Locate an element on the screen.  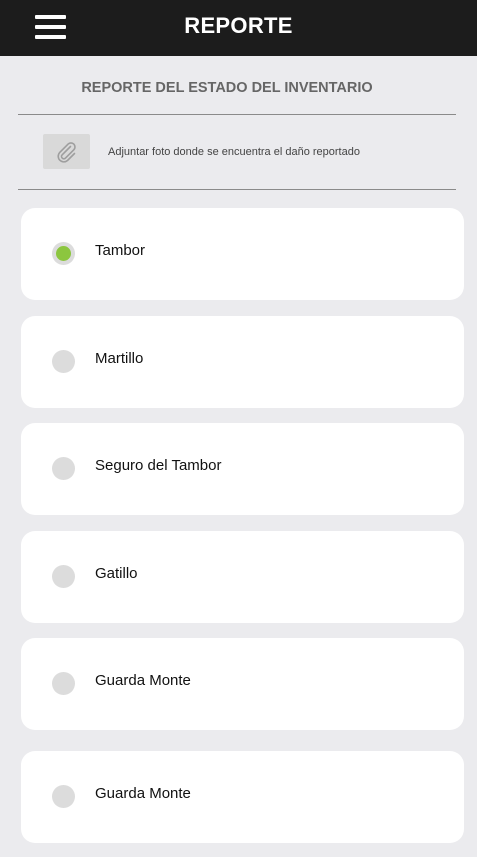
app-title: REPORTE is located at coordinates (238, 25).